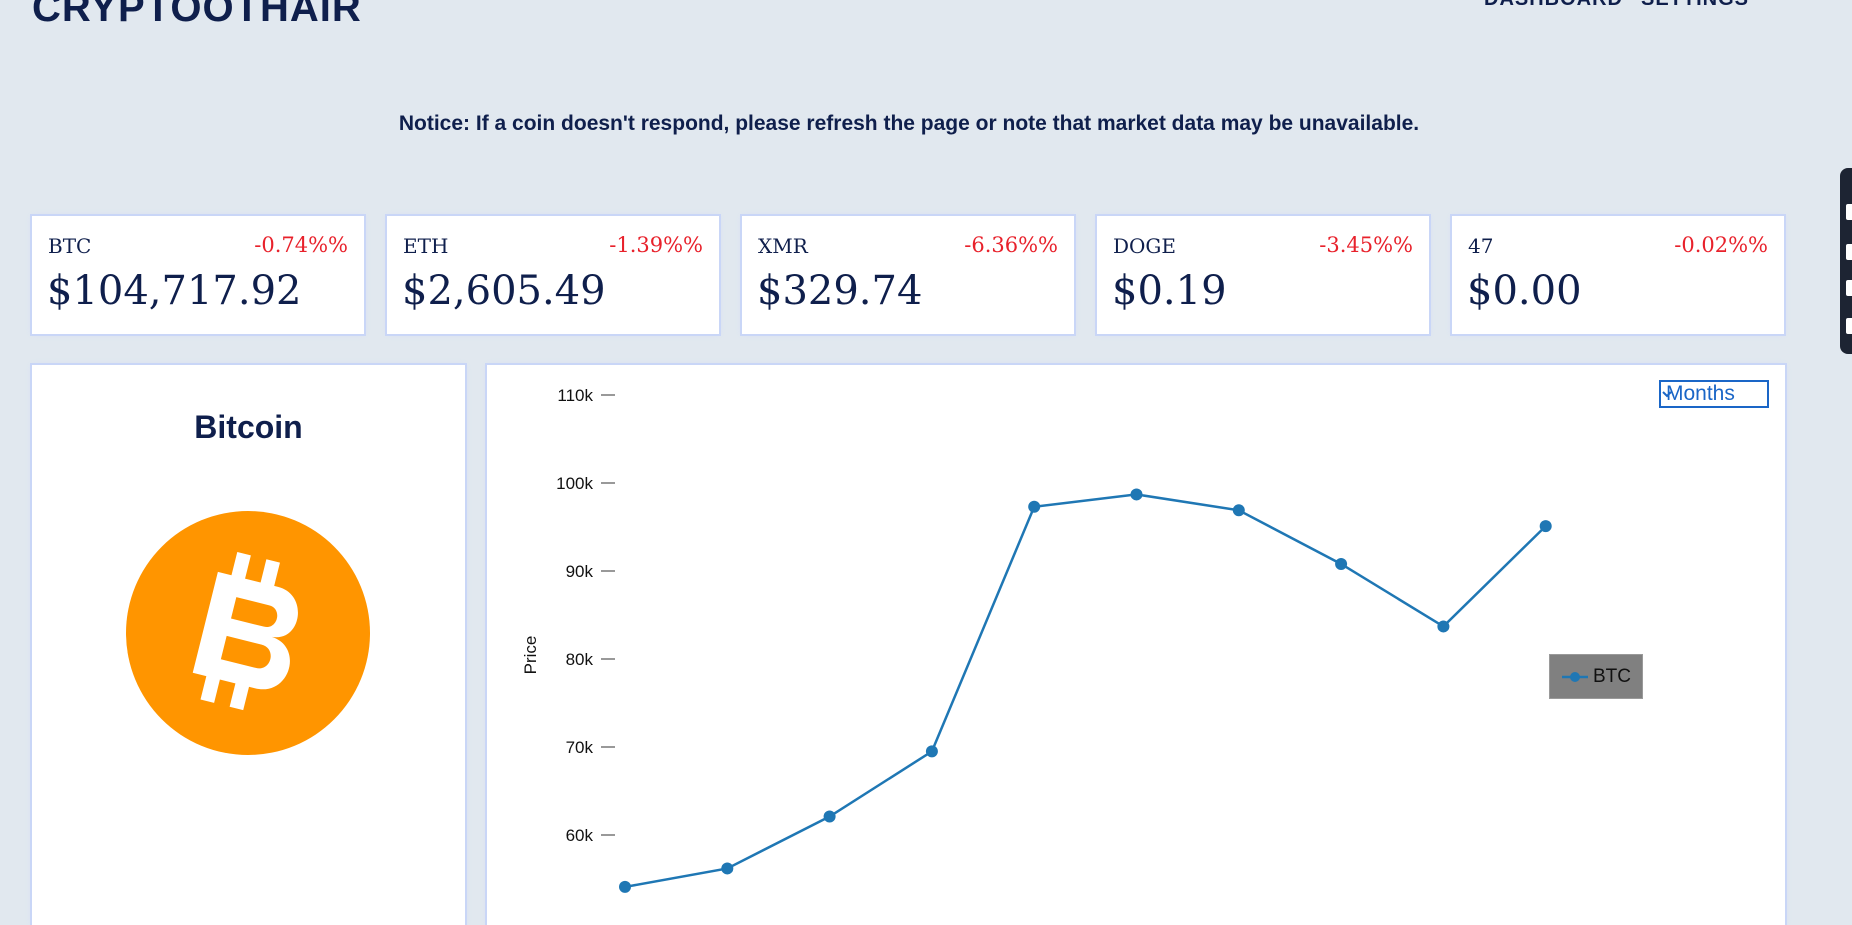  What do you see at coordinates (1721, 245) in the screenshot?
I see `ticker-change: -0.02%%` at bounding box center [1721, 245].